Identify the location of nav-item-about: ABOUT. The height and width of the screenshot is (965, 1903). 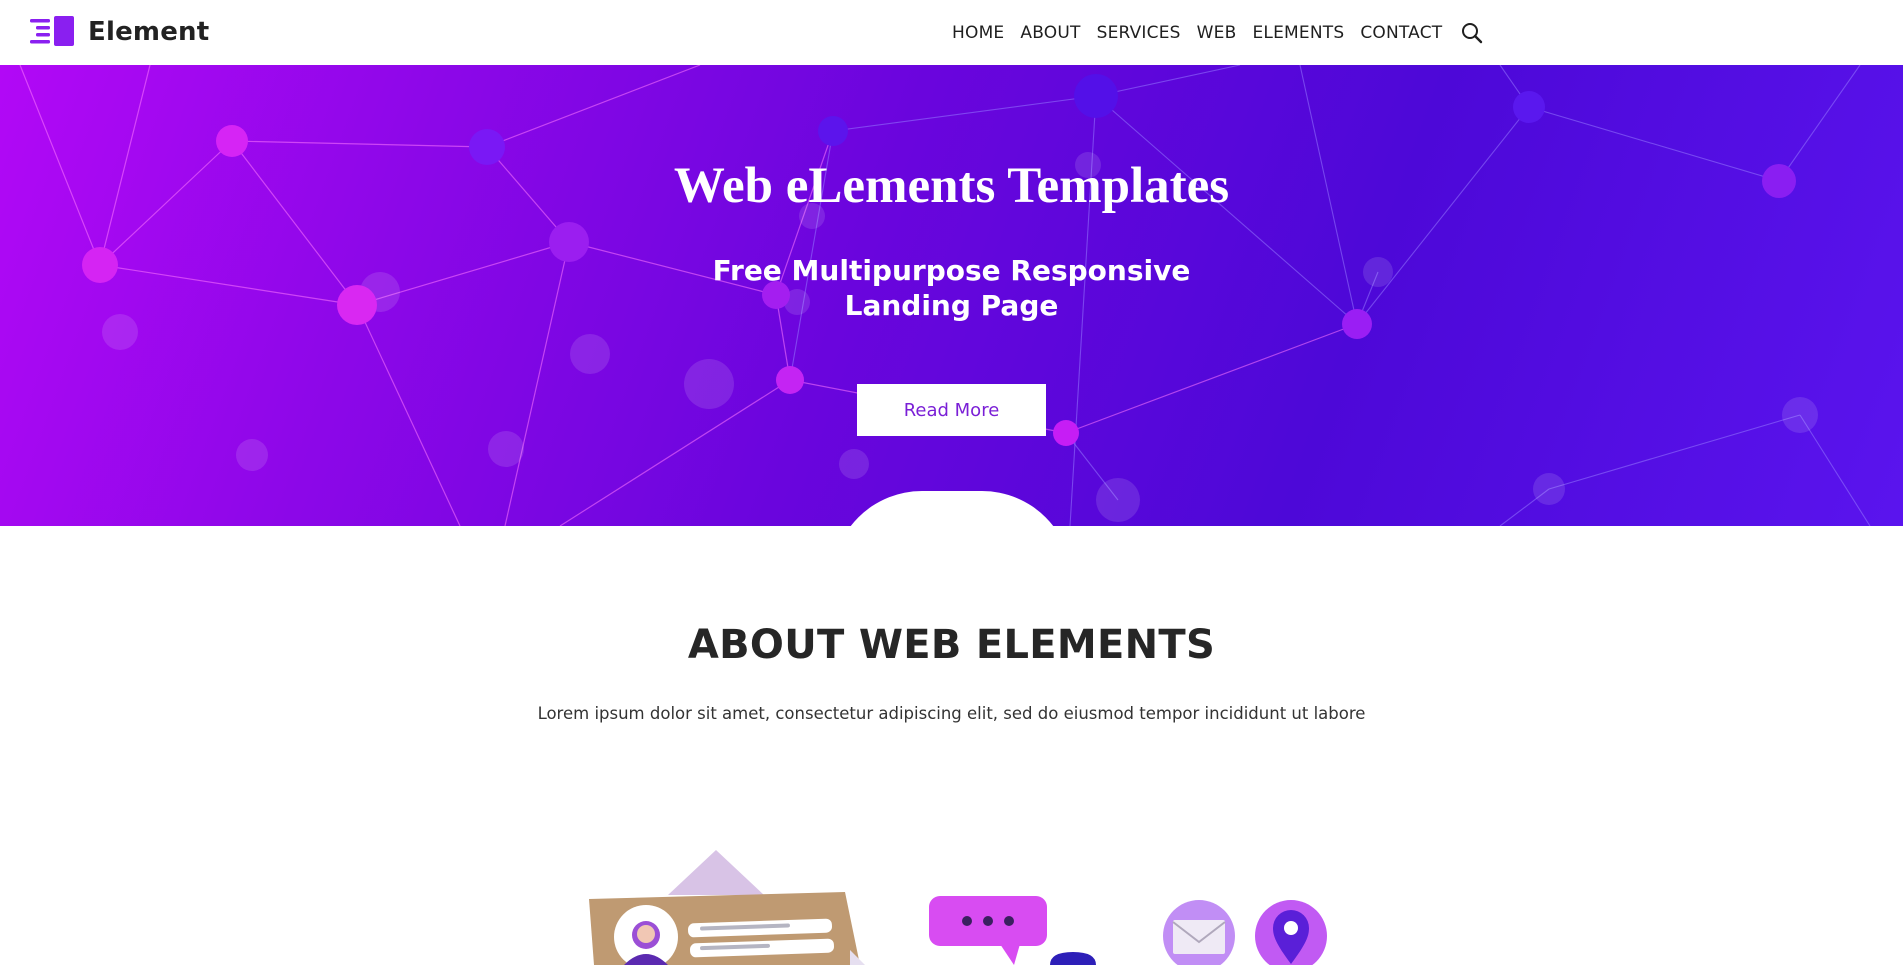
(1050, 33).